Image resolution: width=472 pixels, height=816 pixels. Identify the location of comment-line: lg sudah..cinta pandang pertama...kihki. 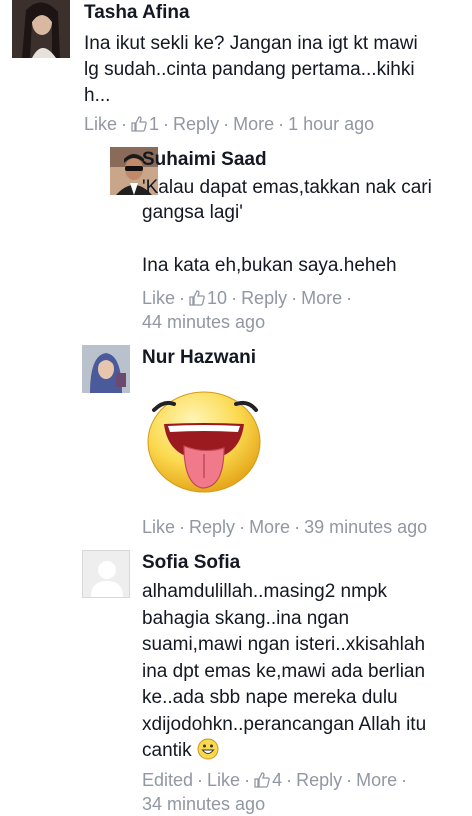
(249, 69).